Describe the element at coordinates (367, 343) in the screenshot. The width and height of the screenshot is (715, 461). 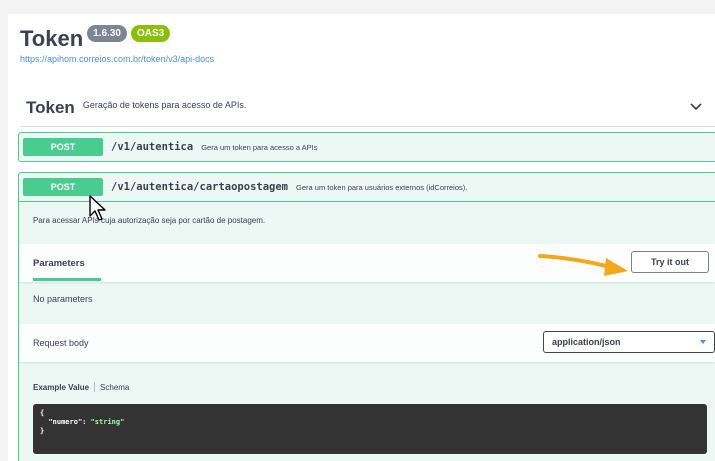
I see `request-body-header: Request body application/json` at that location.